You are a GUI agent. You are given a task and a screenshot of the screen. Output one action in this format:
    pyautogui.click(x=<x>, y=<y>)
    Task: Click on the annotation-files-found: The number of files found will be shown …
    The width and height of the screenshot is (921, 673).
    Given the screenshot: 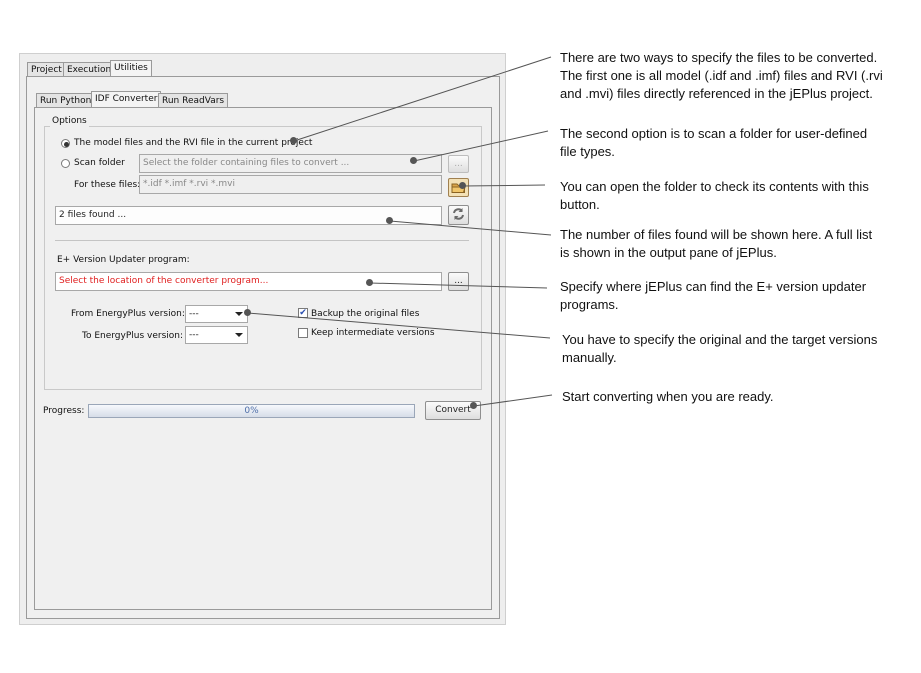 What is the action you would take?
    pyautogui.click(x=716, y=244)
    